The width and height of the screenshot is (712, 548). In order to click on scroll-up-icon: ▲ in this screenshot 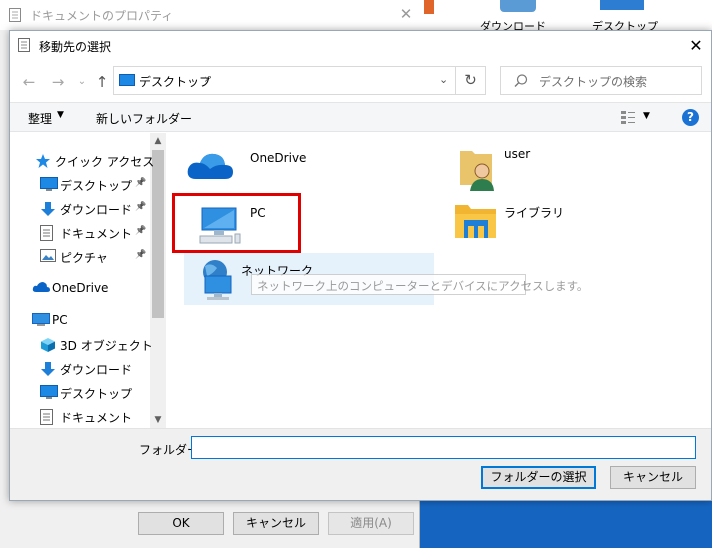, I will do `click(158, 141)`.